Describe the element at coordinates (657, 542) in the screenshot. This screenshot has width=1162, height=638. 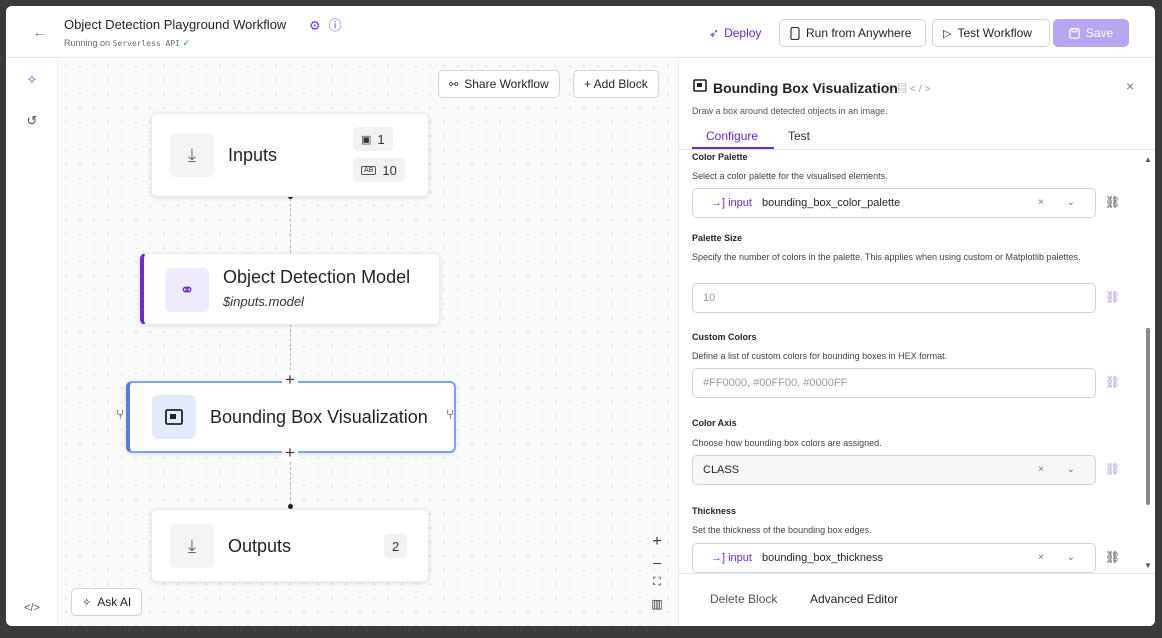
I see `zoom-in-button: +` at that location.